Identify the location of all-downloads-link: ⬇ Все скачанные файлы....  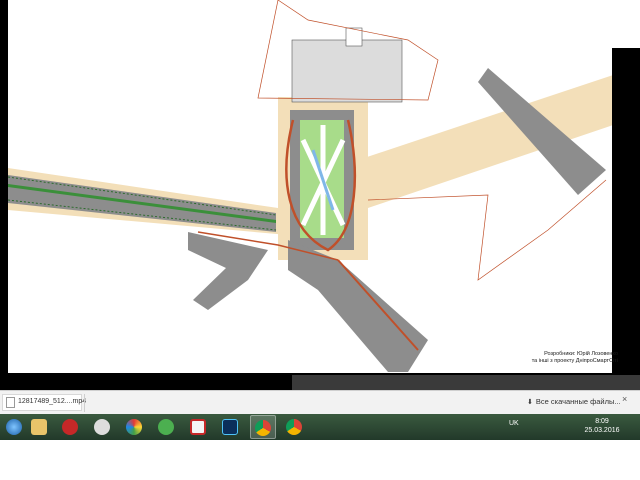
(574, 401).